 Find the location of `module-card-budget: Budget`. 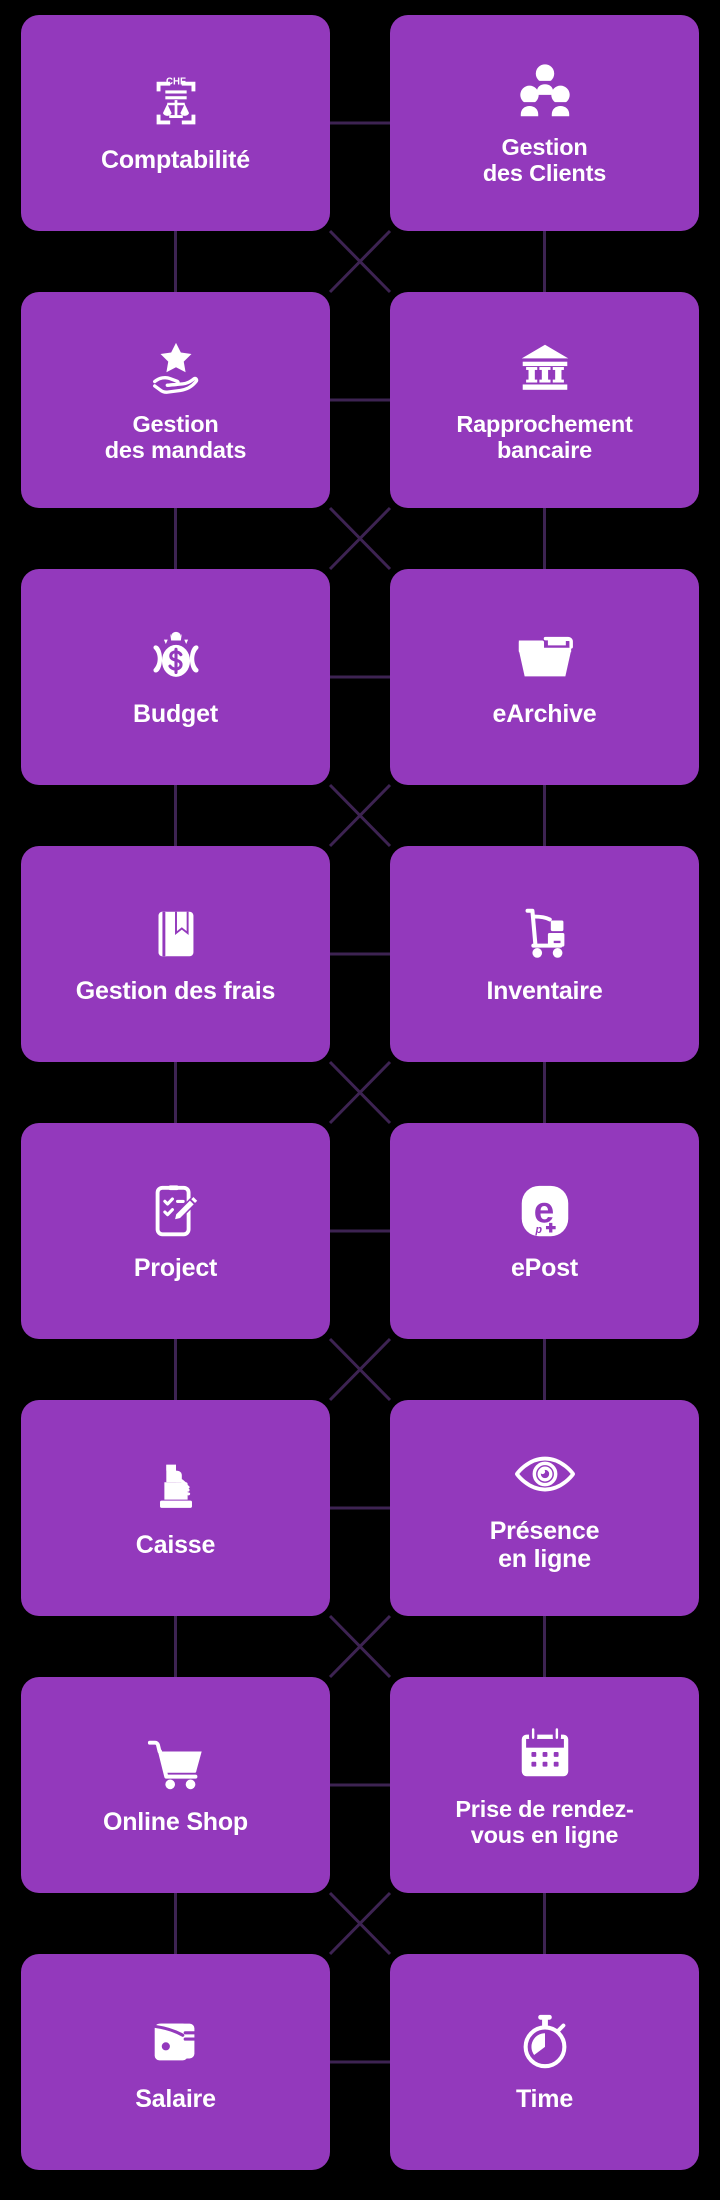

module-card-budget: Budget is located at coordinates (175, 677).